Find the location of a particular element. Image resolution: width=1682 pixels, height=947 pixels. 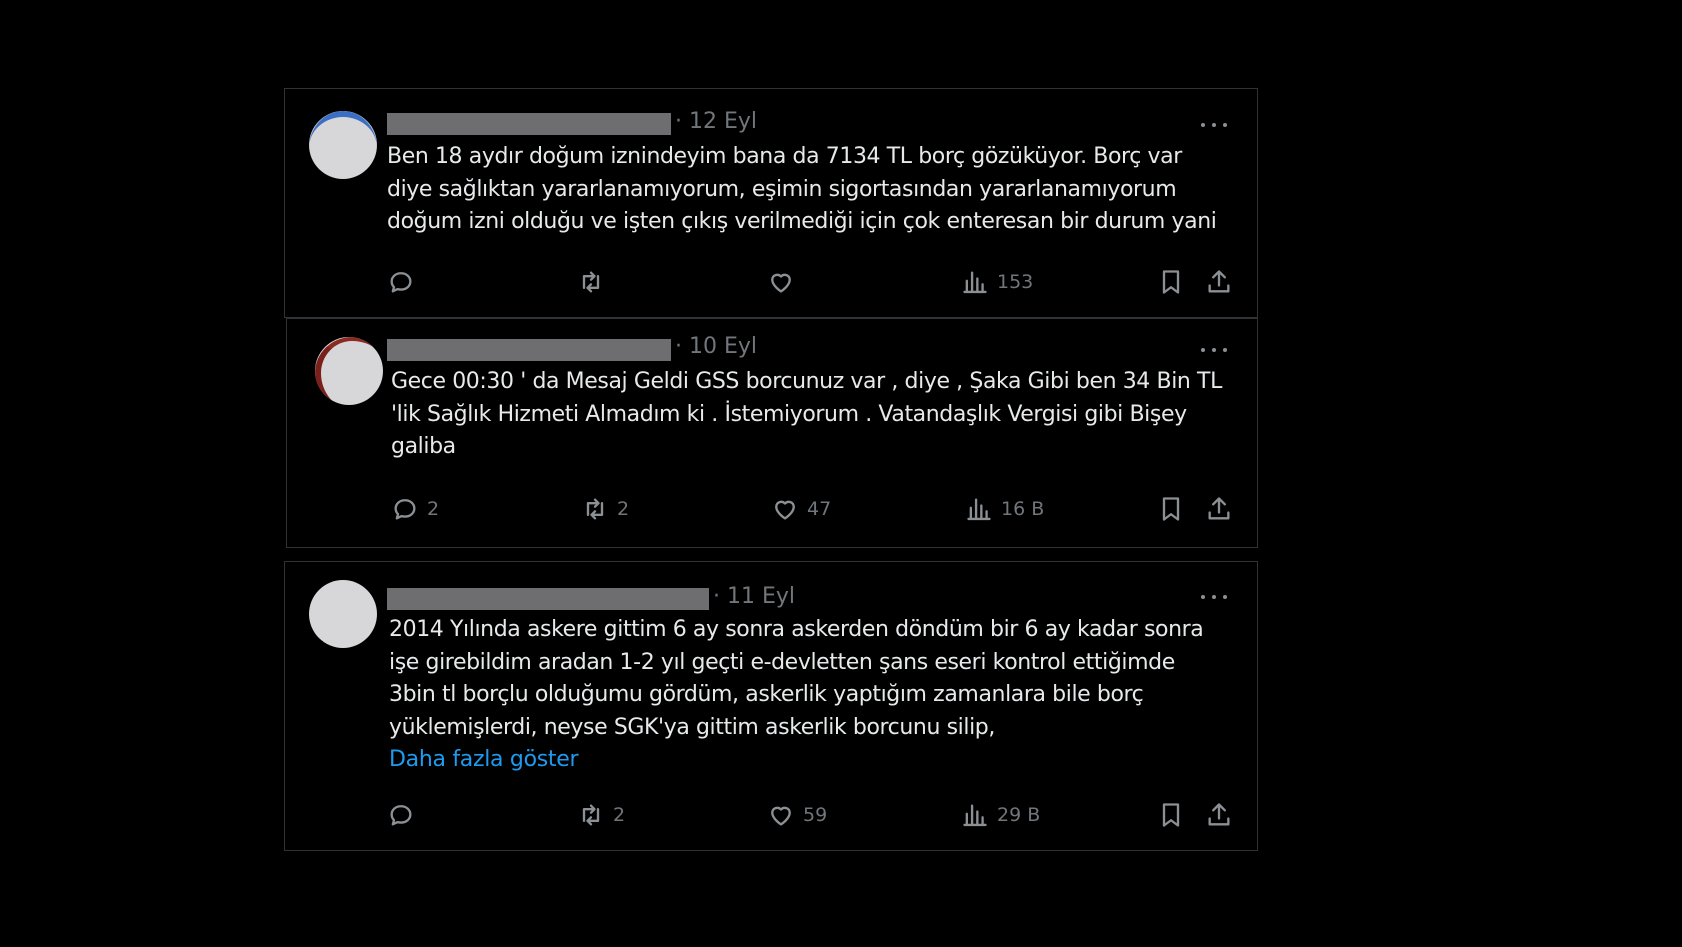

like-button is located at coordinates (785, 282).